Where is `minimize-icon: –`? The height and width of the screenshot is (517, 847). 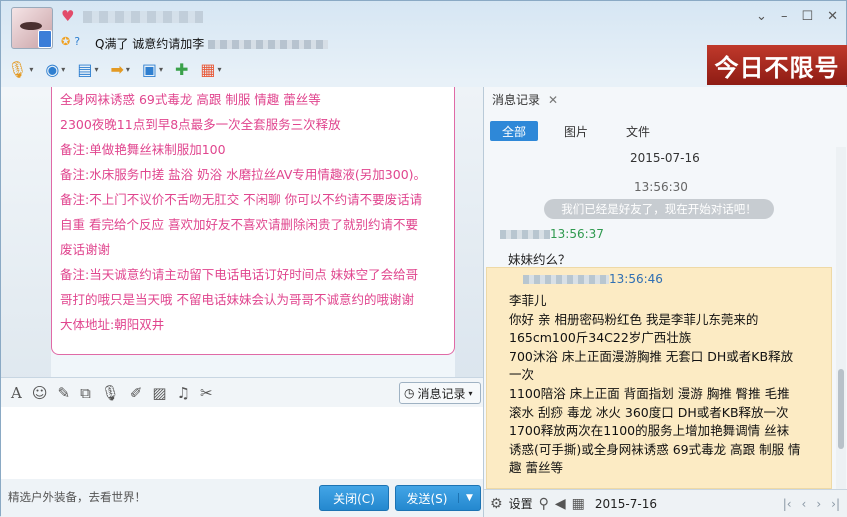
minimize-icon: – is located at coordinates (784, 16).